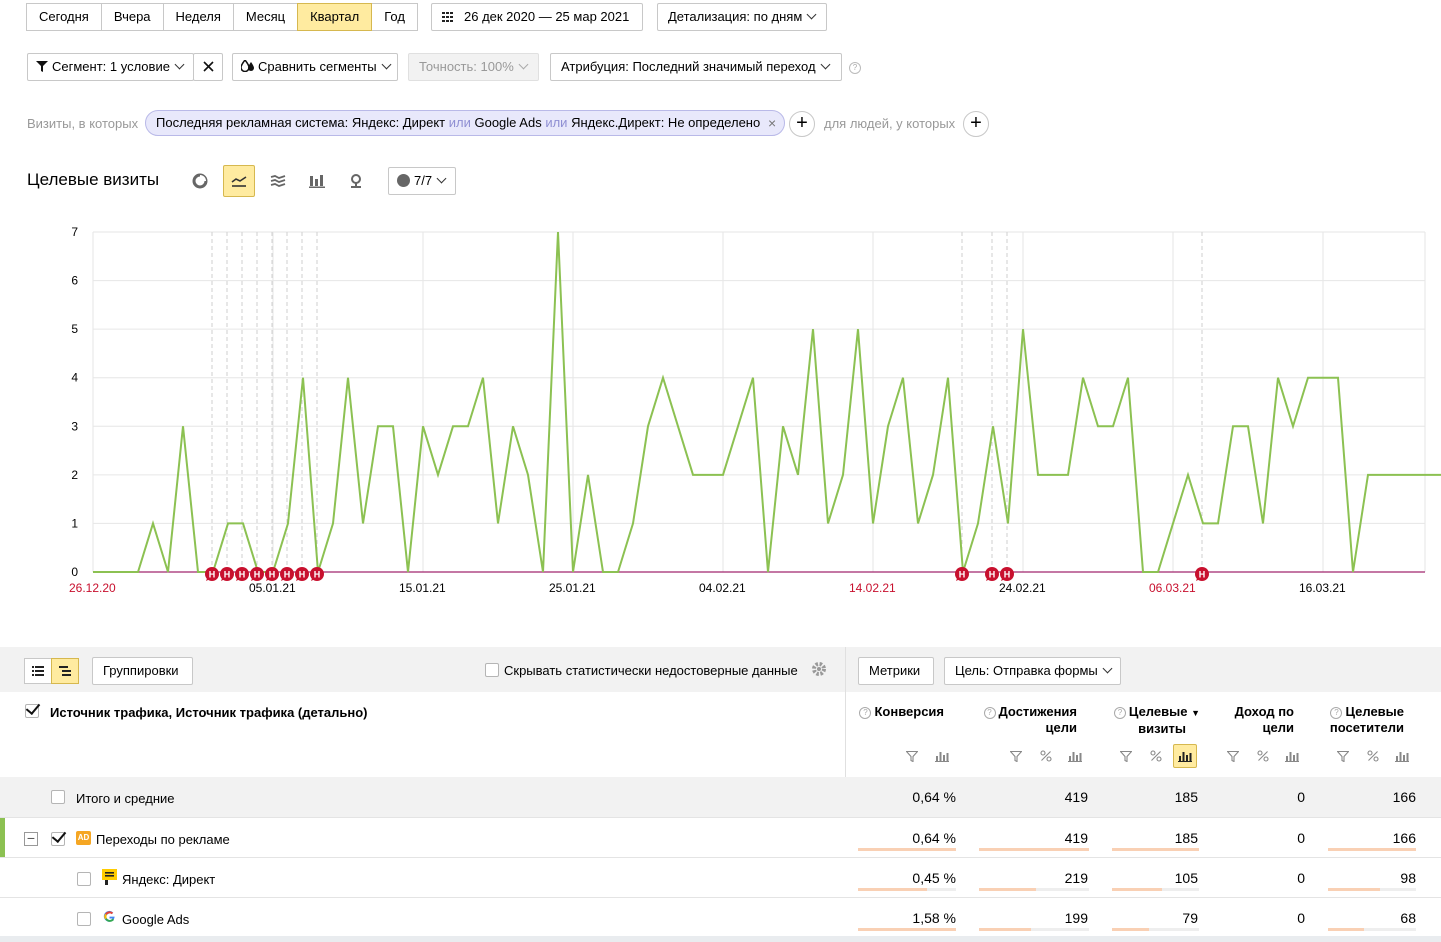 This screenshot has height=942, width=1441. Describe the element at coordinates (1257, 720) in the screenshot. I see `income-header: Доход по цели` at that location.